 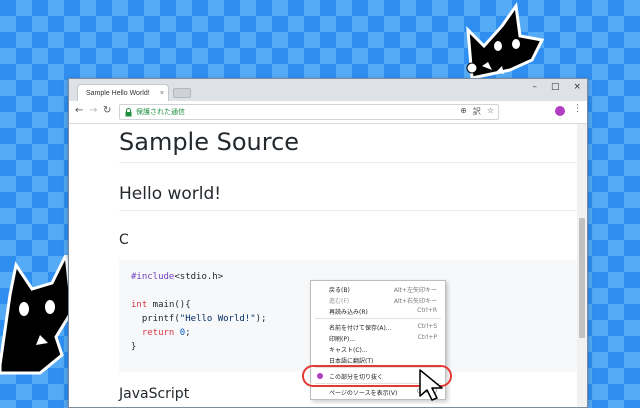 I want to click on browser-menu-icon: ⋮, so click(x=577, y=109).